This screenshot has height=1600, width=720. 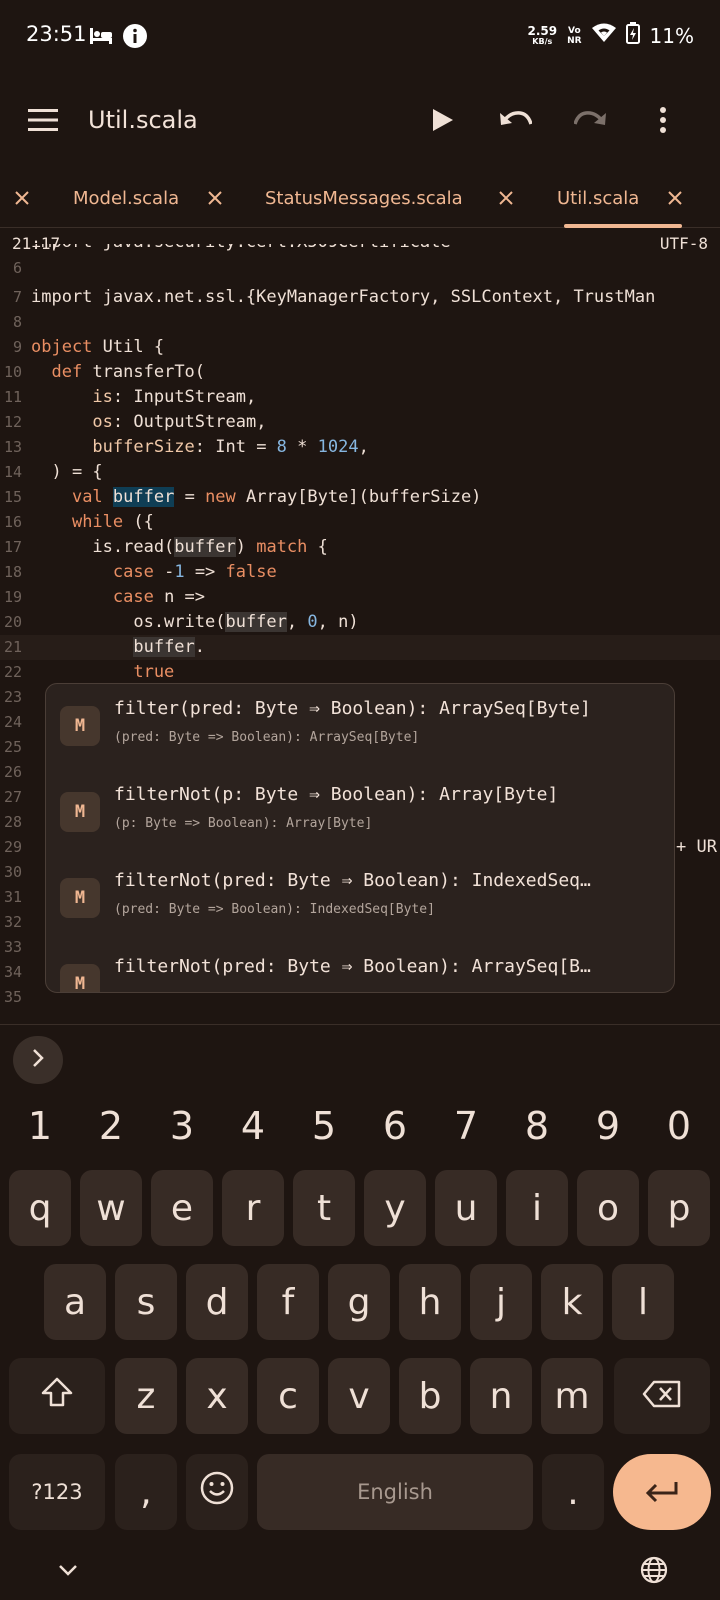 I want to click on play-icon, so click(x=443, y=122).